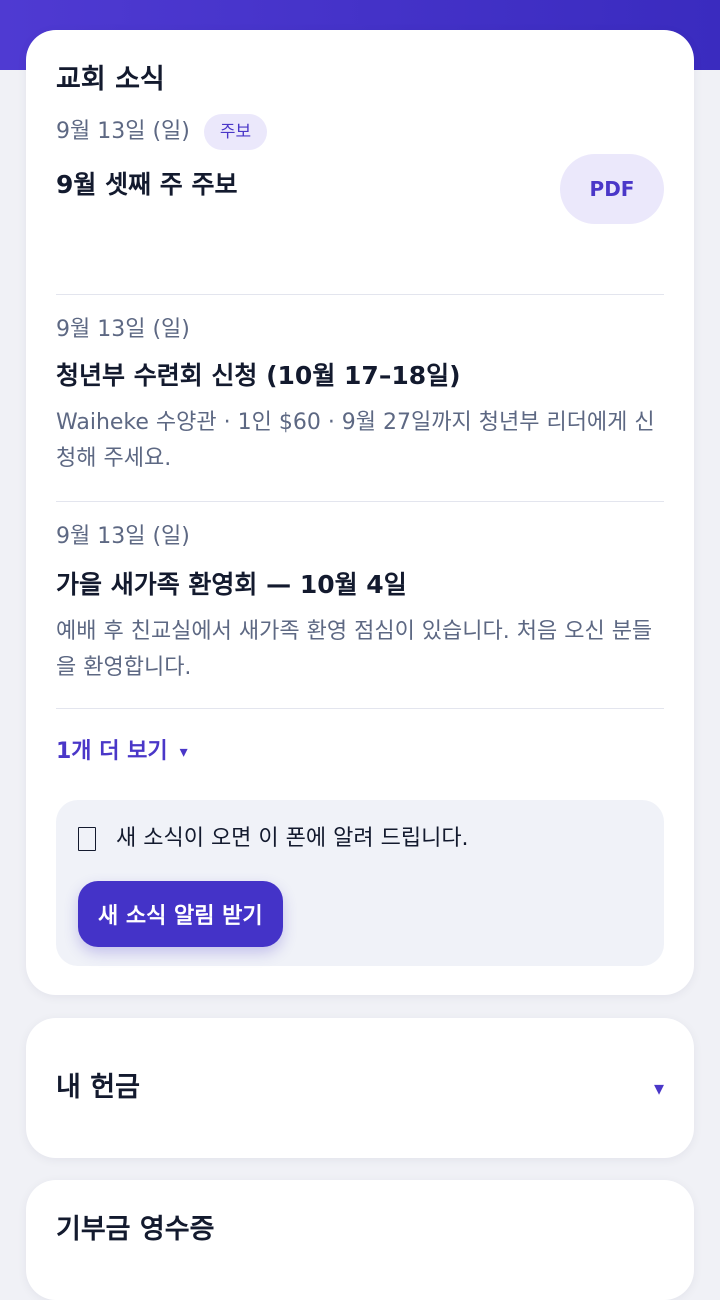 The image size is (720, 1300). I want to click on bulletin-badge: 주보, so click(235, 132).